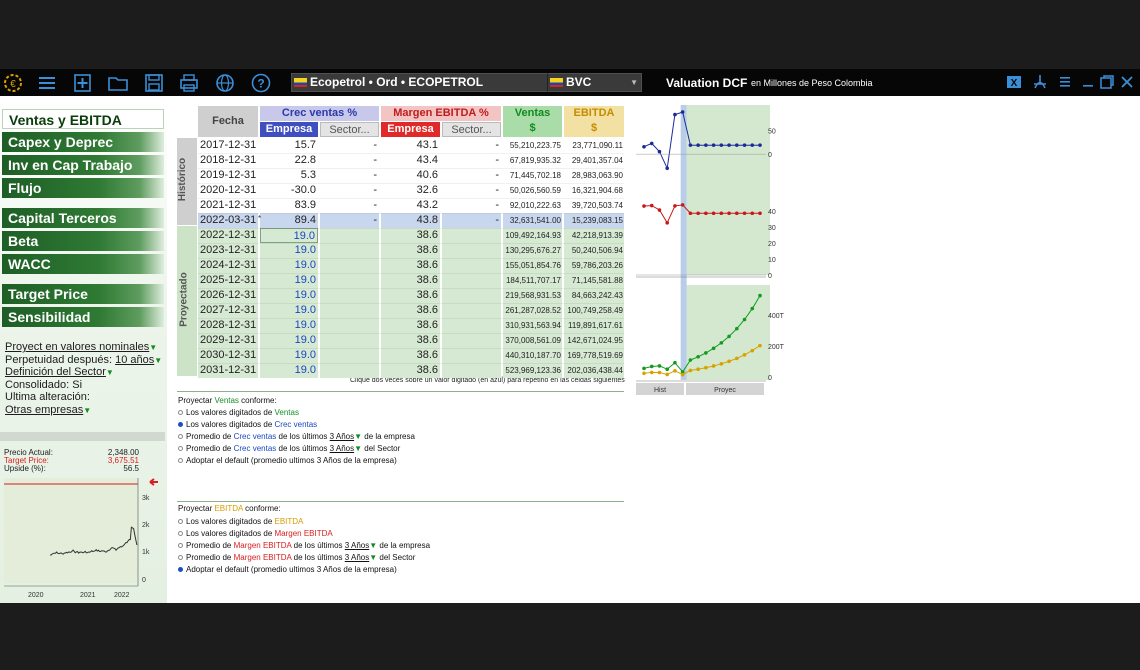  What do you see at coordinates (1107, 82) in the screenshot?
I see `restore-icon` at bounding box center [1107, 82].